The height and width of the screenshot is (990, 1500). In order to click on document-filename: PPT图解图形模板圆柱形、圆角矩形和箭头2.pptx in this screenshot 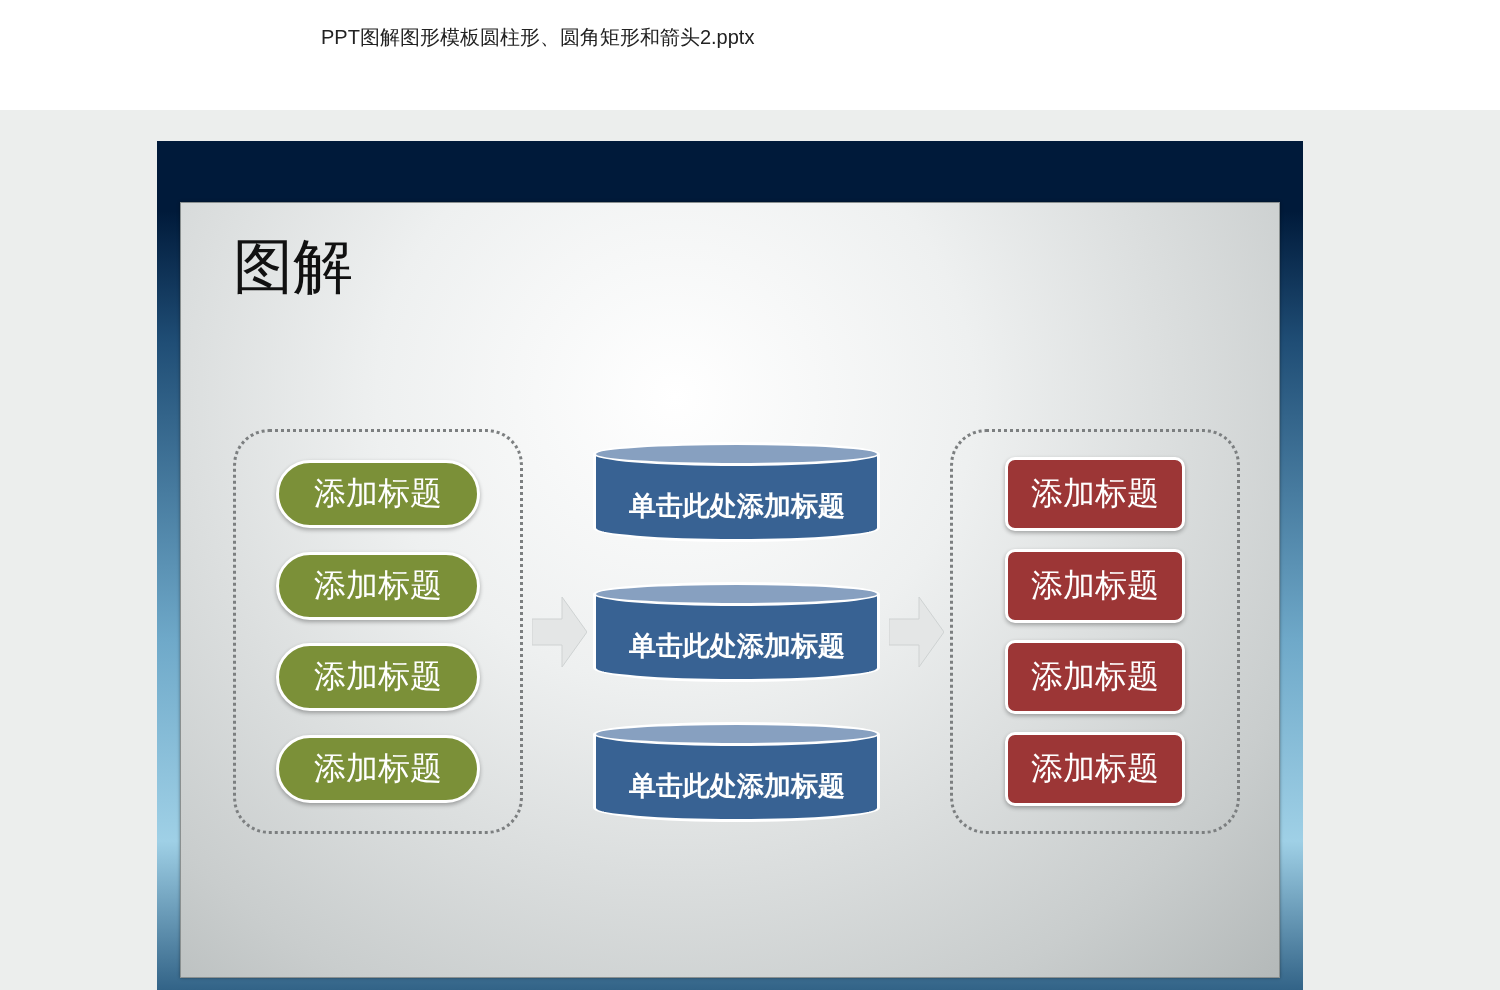, I will do `click(538, 37)`.